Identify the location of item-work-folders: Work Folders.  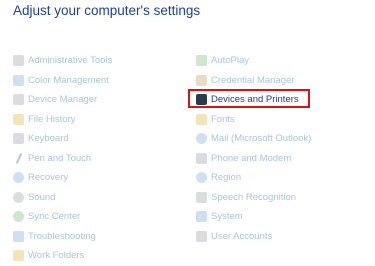
(62, 256).